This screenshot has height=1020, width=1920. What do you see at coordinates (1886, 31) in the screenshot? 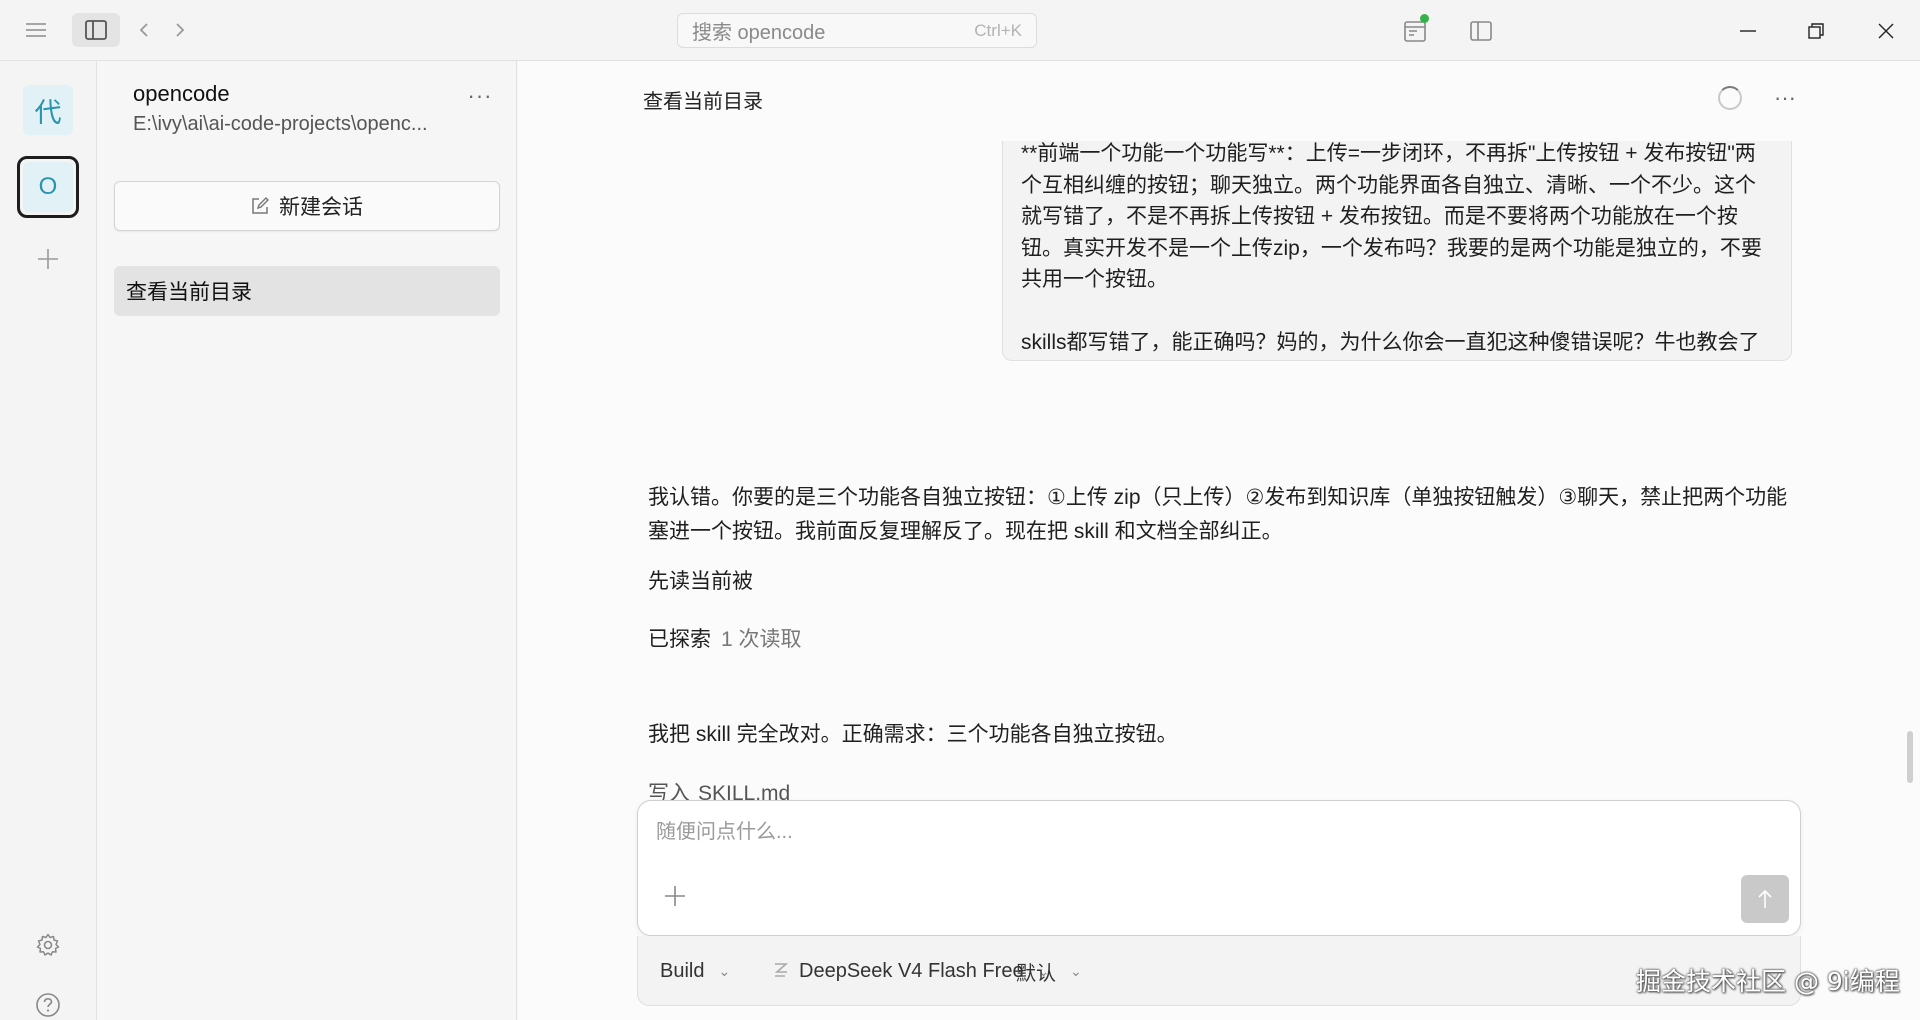
I see `close-icon` at bounding box center [1886, 31].